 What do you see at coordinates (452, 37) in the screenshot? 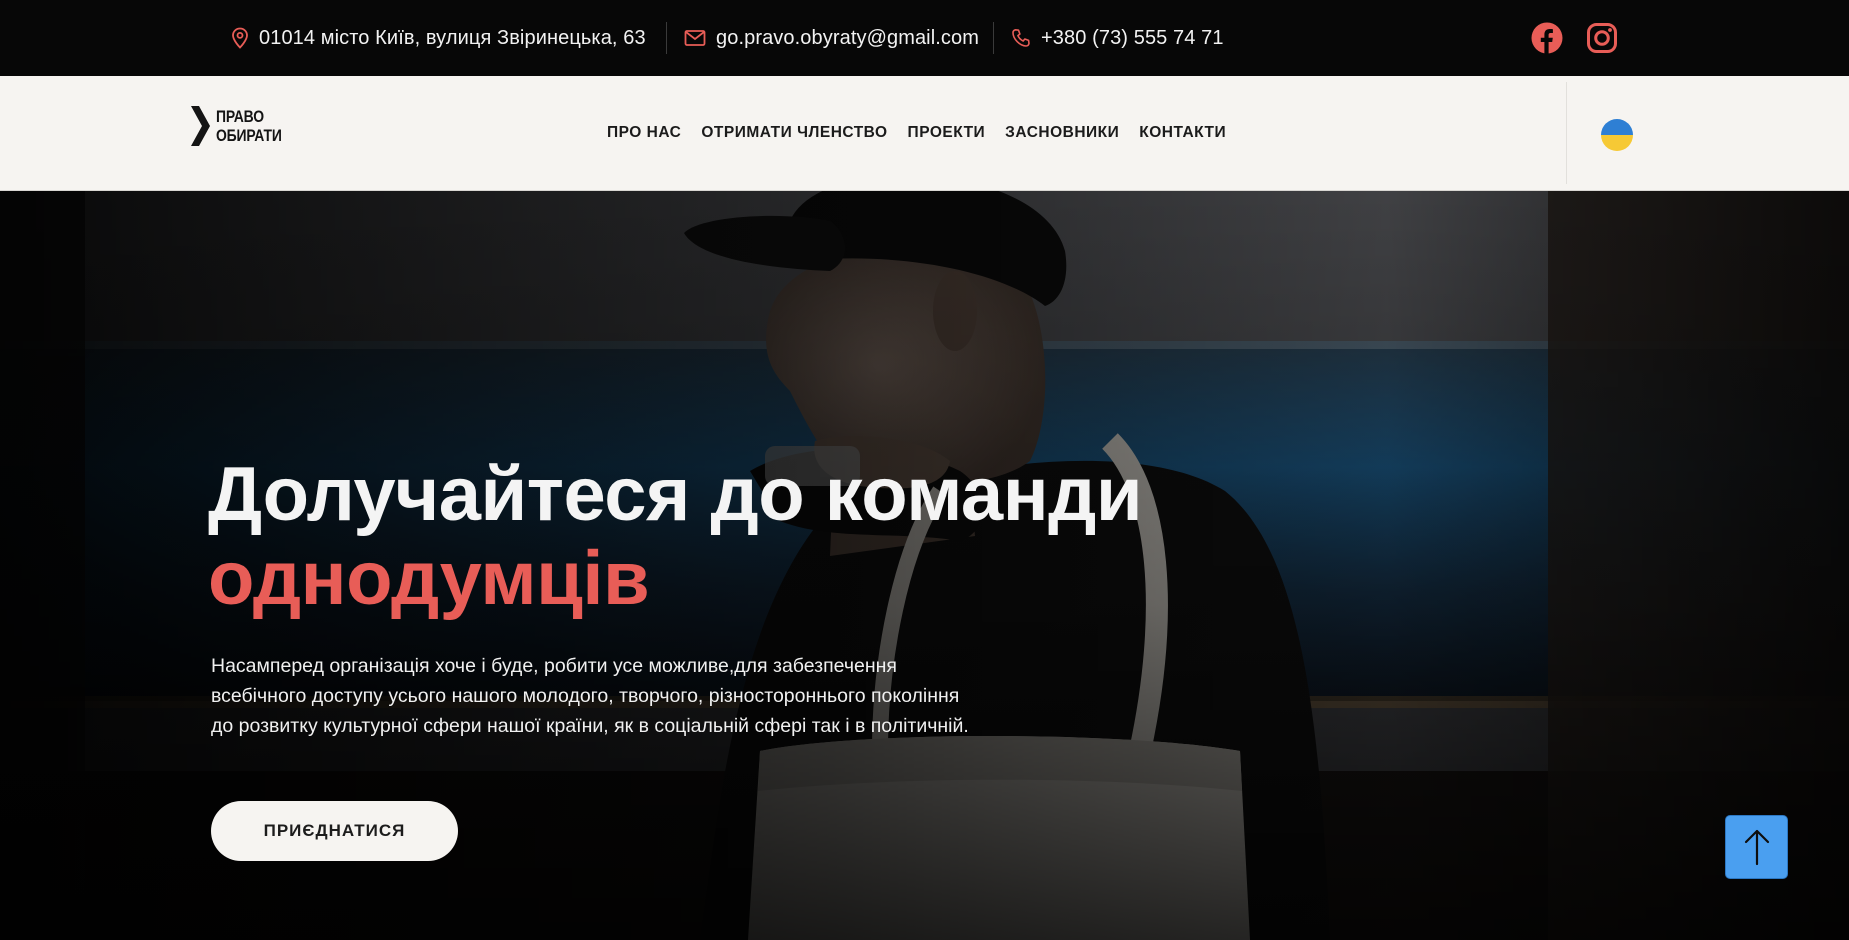
I see `address-text: 01014 місто Київ, вулиця Звіринецька, 63` at bounding box center [452, 37].